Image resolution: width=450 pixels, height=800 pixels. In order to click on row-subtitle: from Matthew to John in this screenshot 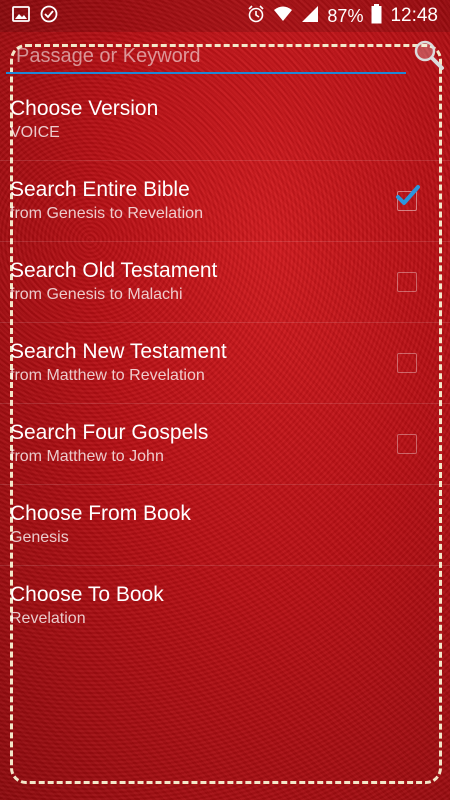, I will do `click(87, 456)`.